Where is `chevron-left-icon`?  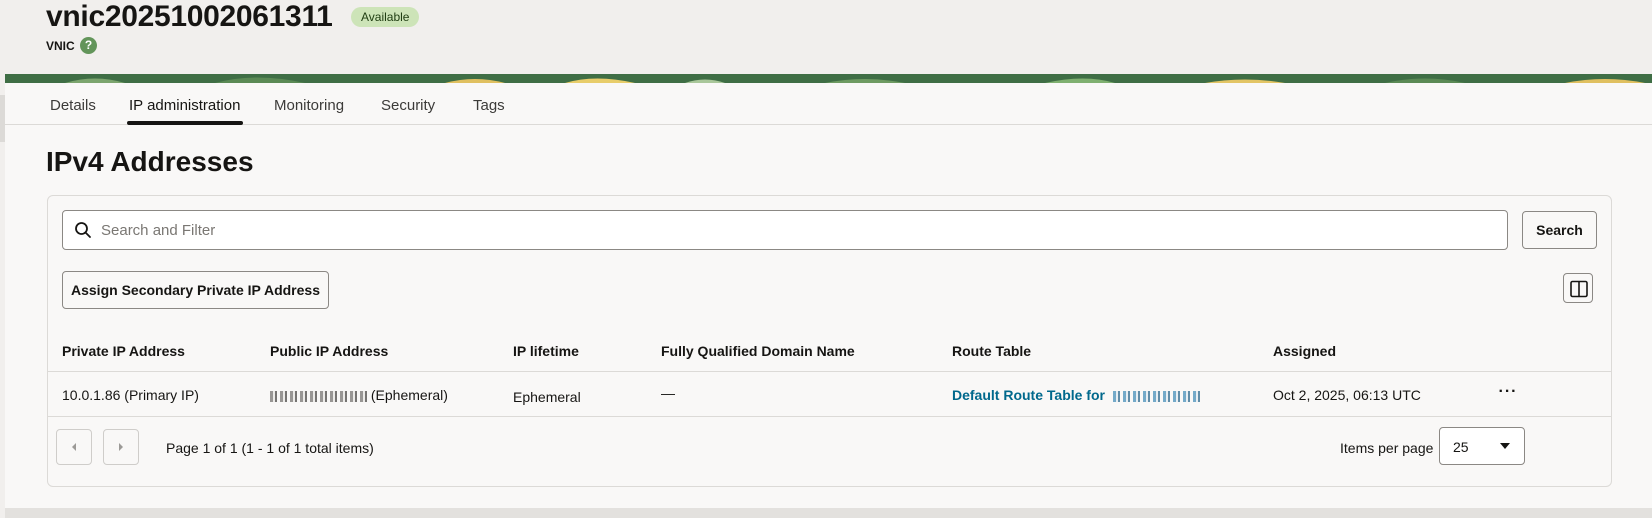
chevron-left-icon is located at coordinates (74, 447).